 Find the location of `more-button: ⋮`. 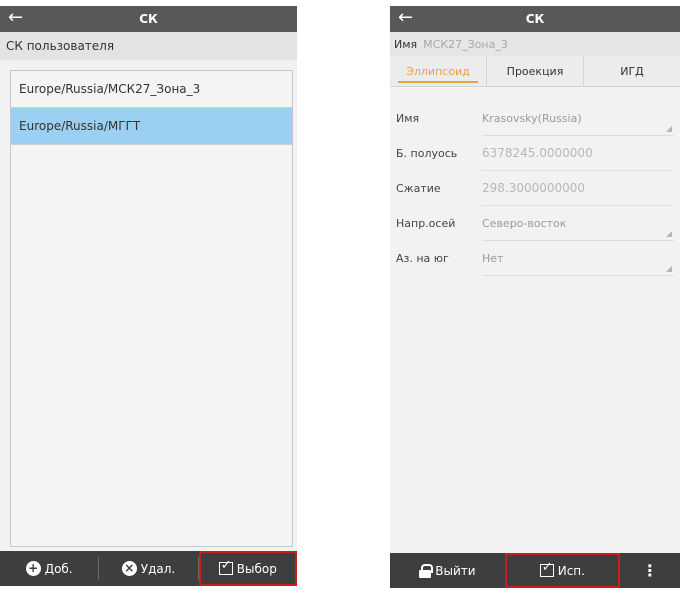

more-button: ⋮ is located at coordinates (650, 570).